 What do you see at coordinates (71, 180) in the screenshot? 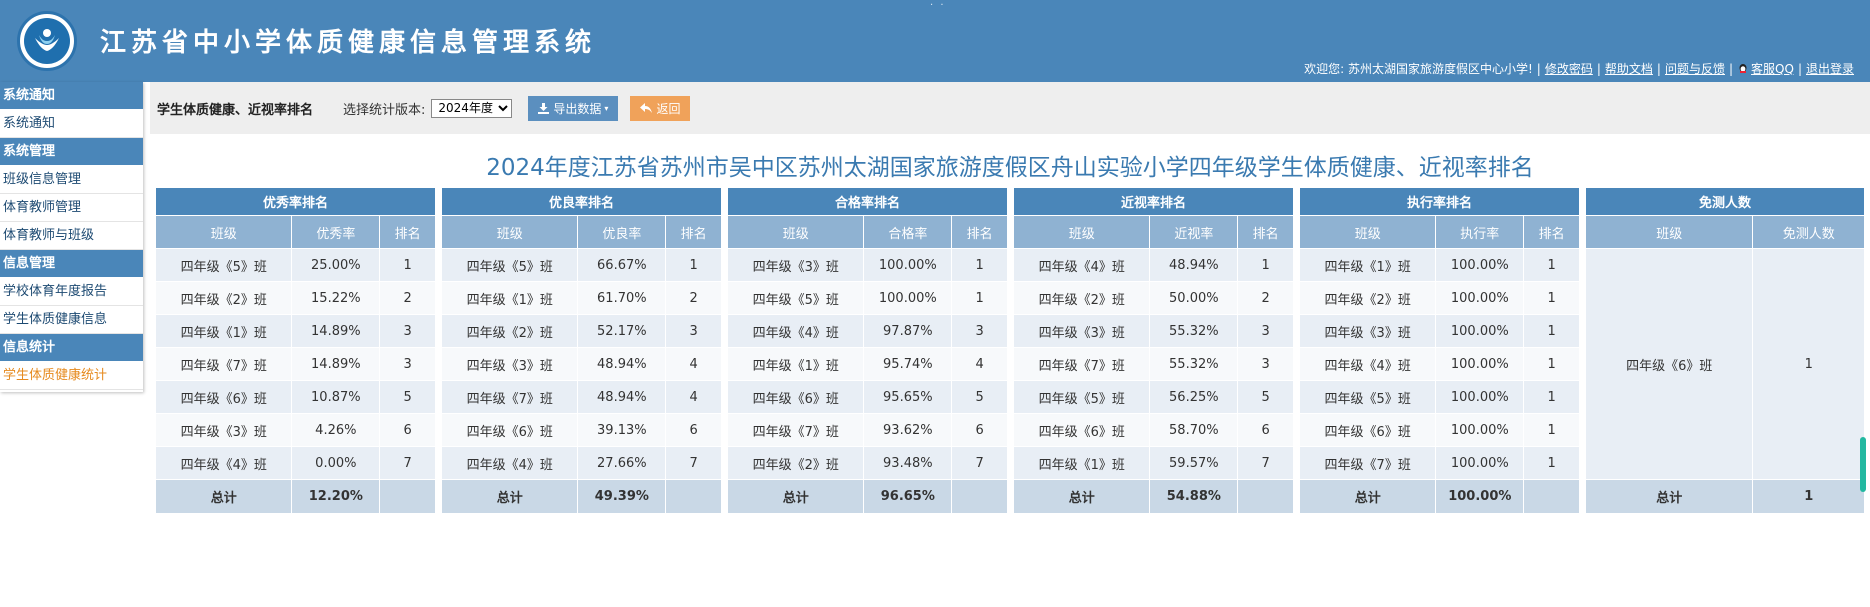
I see `sidebar-item-class-info: 班级信息管理` at bounding box center [71, 180].